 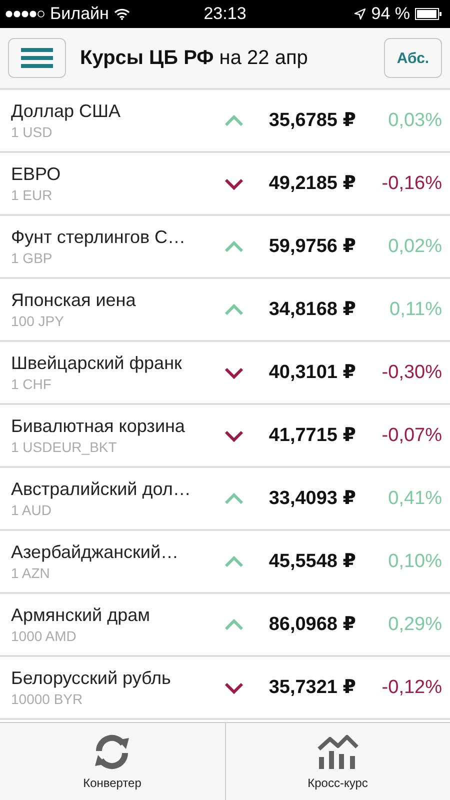 What do you see at coordinates (31, 510) in the screenshot?
I see `currency-unit: 1 AUD` at bounding box center [31, 510].